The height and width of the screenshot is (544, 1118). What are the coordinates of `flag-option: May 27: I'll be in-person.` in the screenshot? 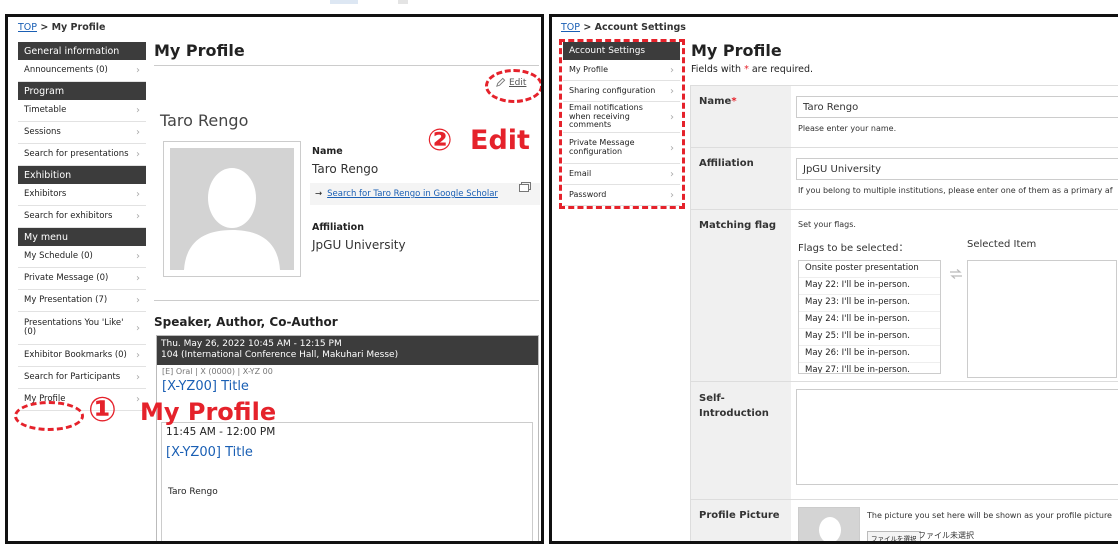 It's located at (869, 368).